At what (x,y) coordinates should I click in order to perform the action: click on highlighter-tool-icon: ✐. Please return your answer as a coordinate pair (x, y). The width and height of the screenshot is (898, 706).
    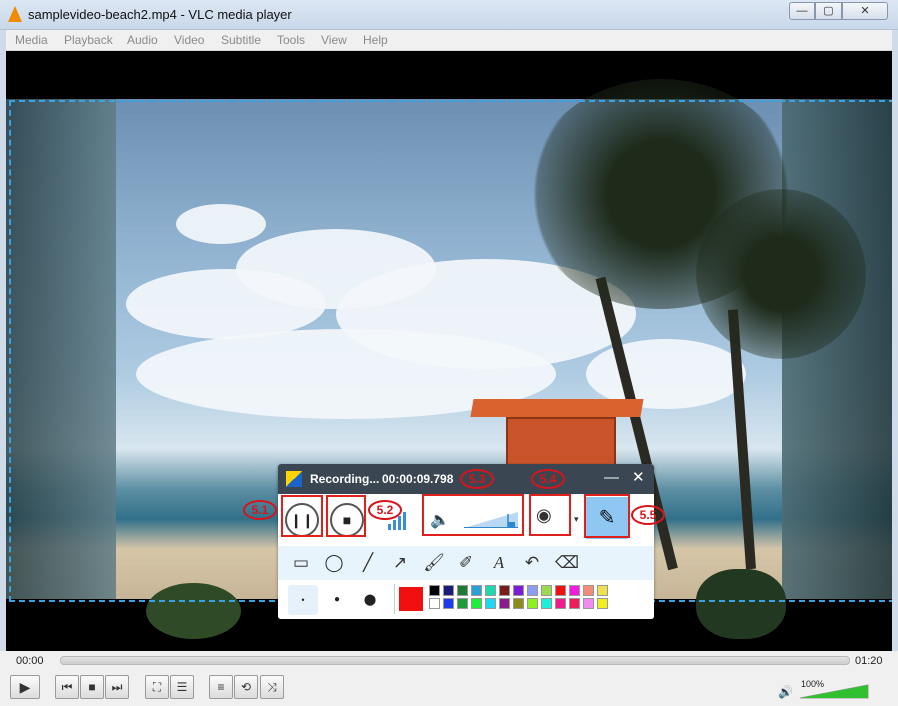
    Looking at the image, I should click on (466, 563).